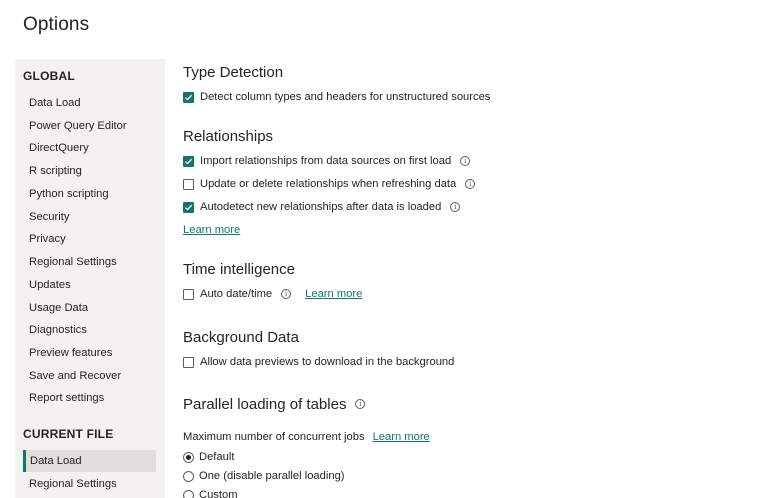 Image resolution: width=768 pixels, height=498 pixels. What do you see at coordinates (265, 404) in the screenshot?
I see `section-heading-parallel-loading: Parallel loading of tables` at bounding box center [265, 404].